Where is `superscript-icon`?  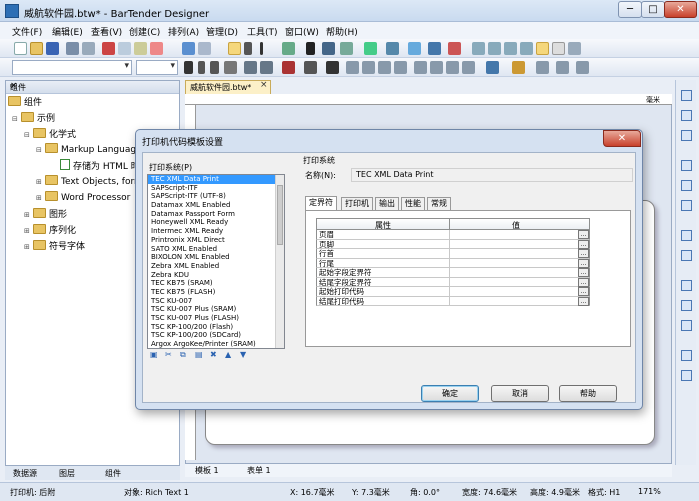 superscript-icon is located at coordinates (250, 67).